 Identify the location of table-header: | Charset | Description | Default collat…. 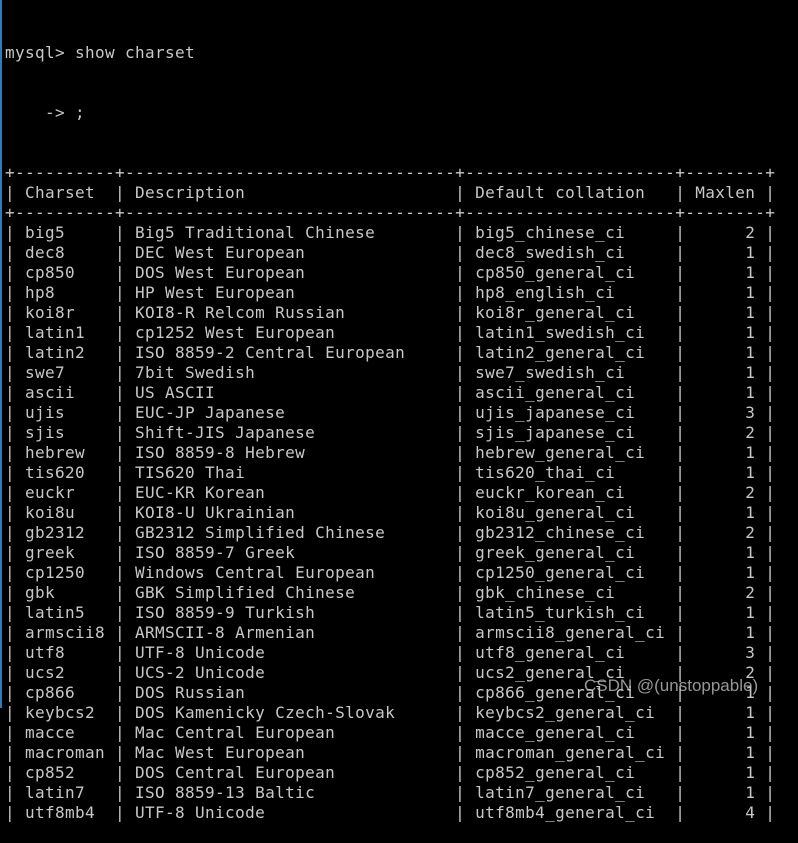
(390, 192).